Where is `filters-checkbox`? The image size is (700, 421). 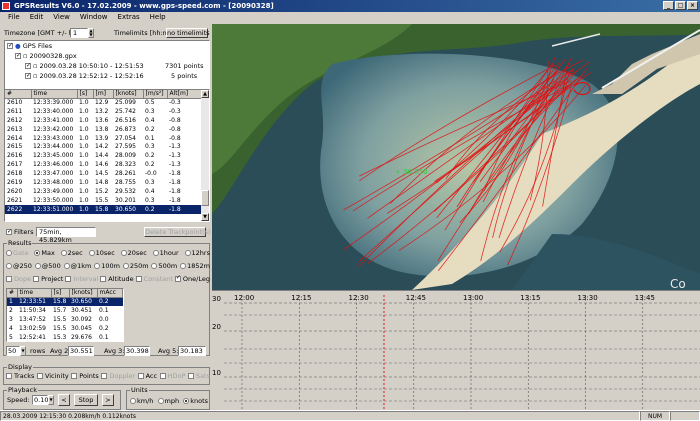 filters-checkbox is located at coordinates (9, 231).